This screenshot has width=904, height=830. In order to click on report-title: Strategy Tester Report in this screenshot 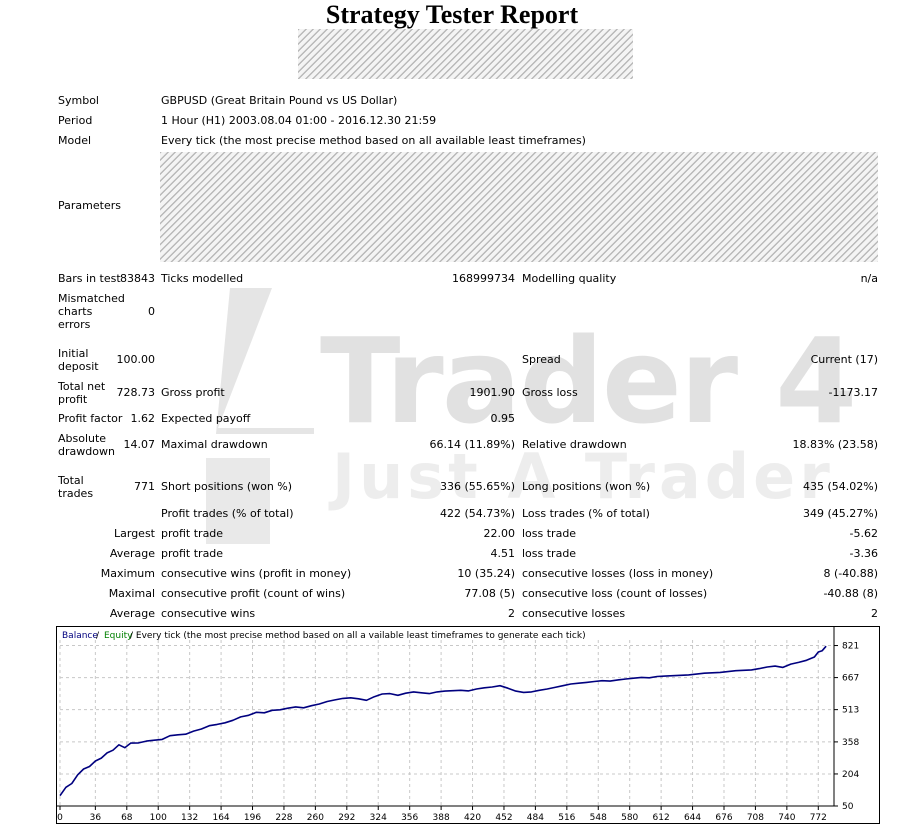, I will do `click(452, 14)`.